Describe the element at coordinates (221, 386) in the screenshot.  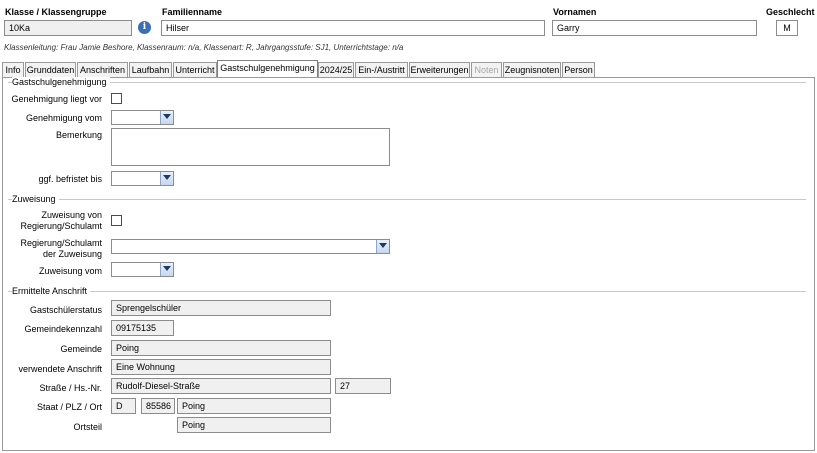
I see `strasse-field: Rudolf-Diesel-Straße` at that location.